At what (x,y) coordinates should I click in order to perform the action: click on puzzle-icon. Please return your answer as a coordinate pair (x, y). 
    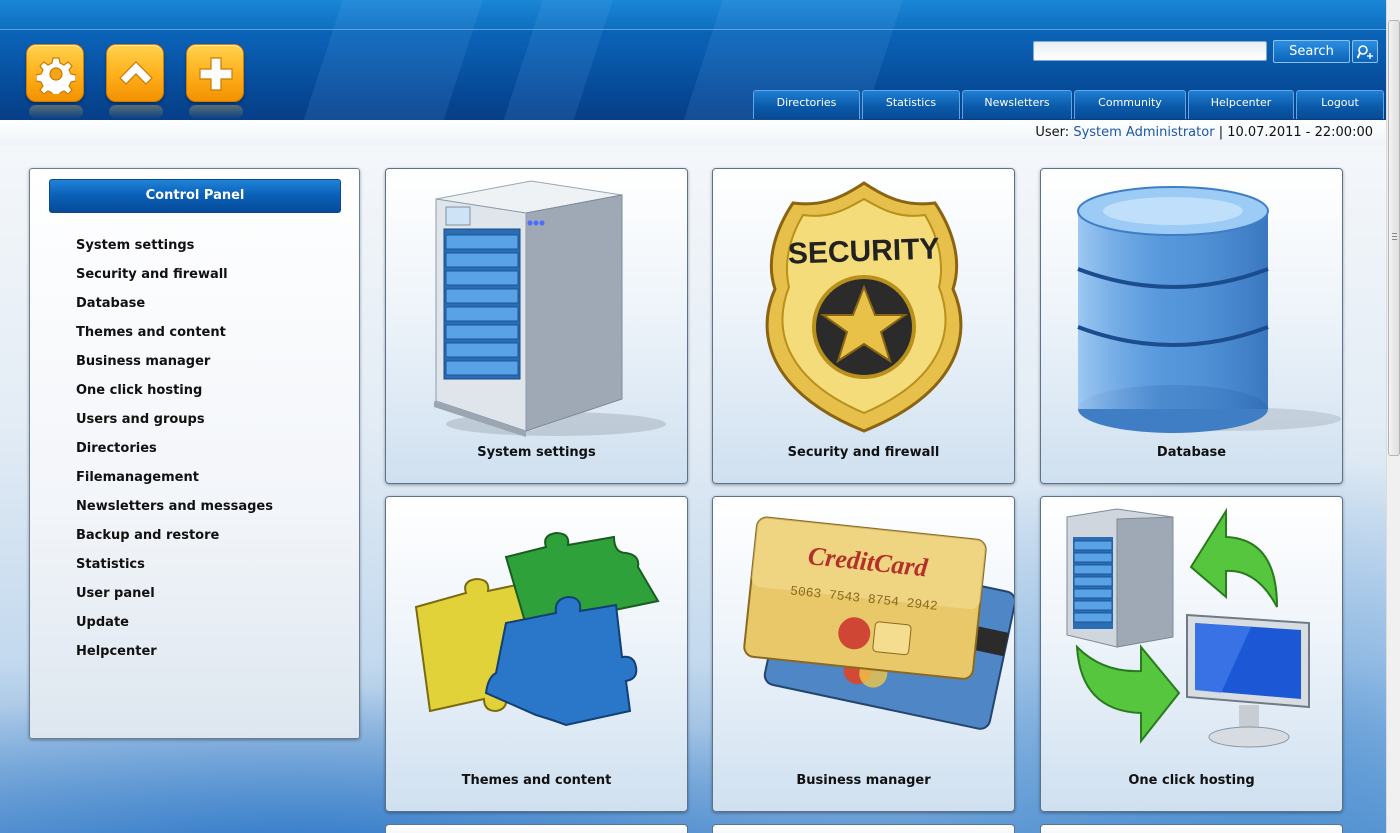
    Looking at the image, I should click on (537, 629).